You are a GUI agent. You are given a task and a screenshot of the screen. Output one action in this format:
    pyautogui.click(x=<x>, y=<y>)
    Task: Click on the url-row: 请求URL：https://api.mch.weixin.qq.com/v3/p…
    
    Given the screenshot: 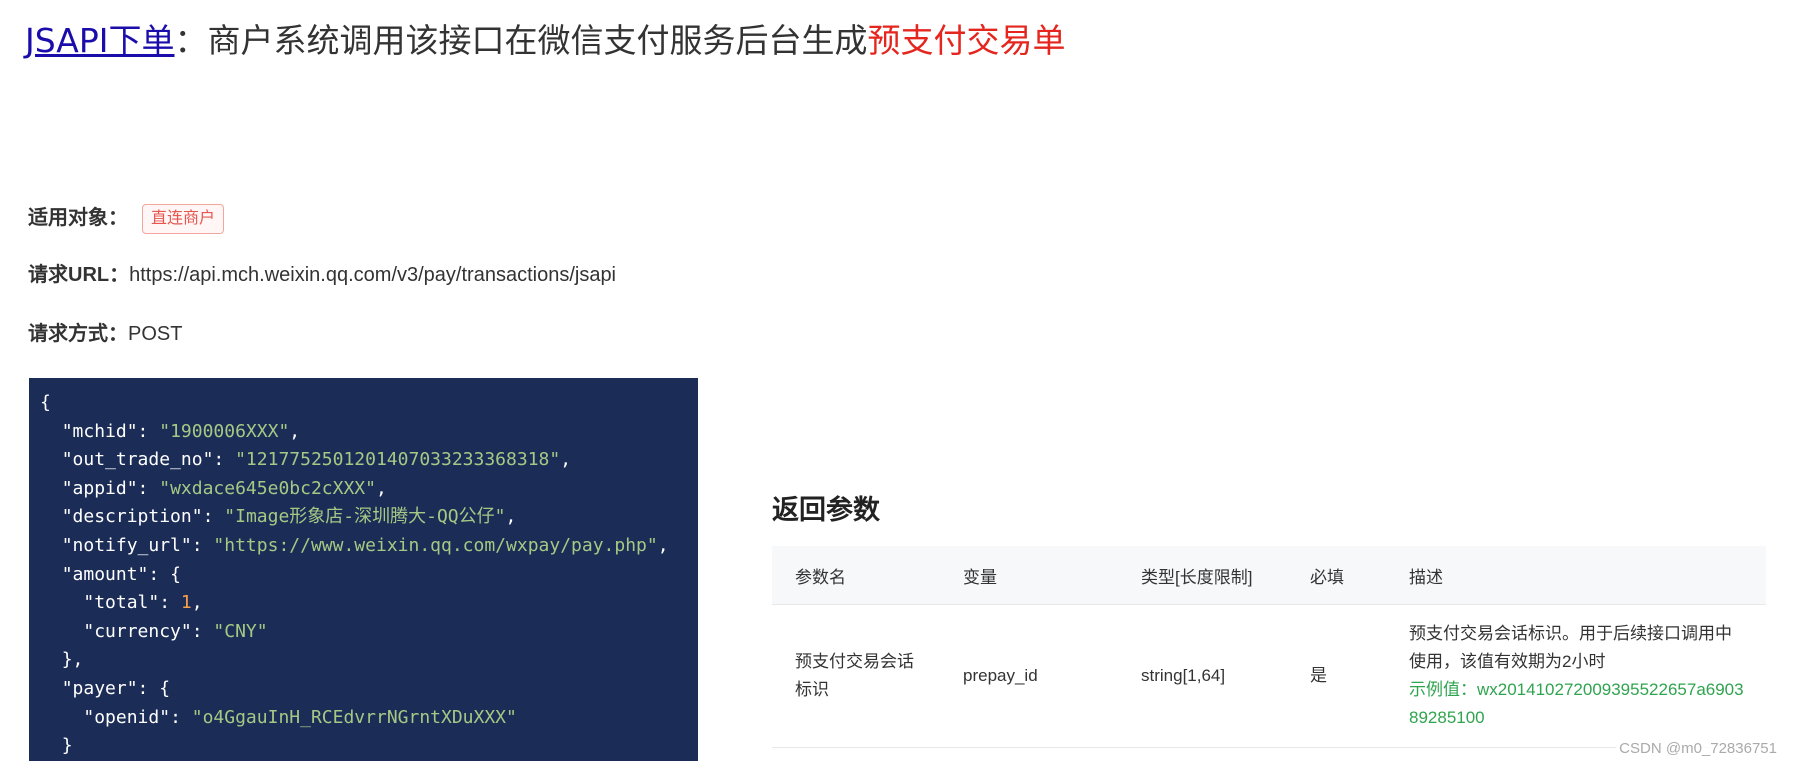 What is the action you would take?
    pyautogui.click(x=322, y=275)
    